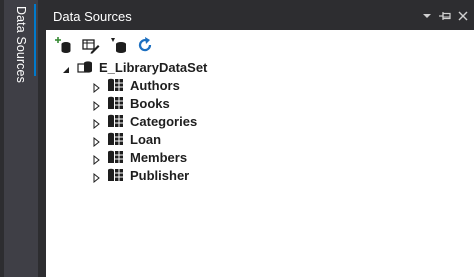 The height and width of the screenshot is (277, 474). I want to click on panel-title: Data Sources, so click(92, 16).